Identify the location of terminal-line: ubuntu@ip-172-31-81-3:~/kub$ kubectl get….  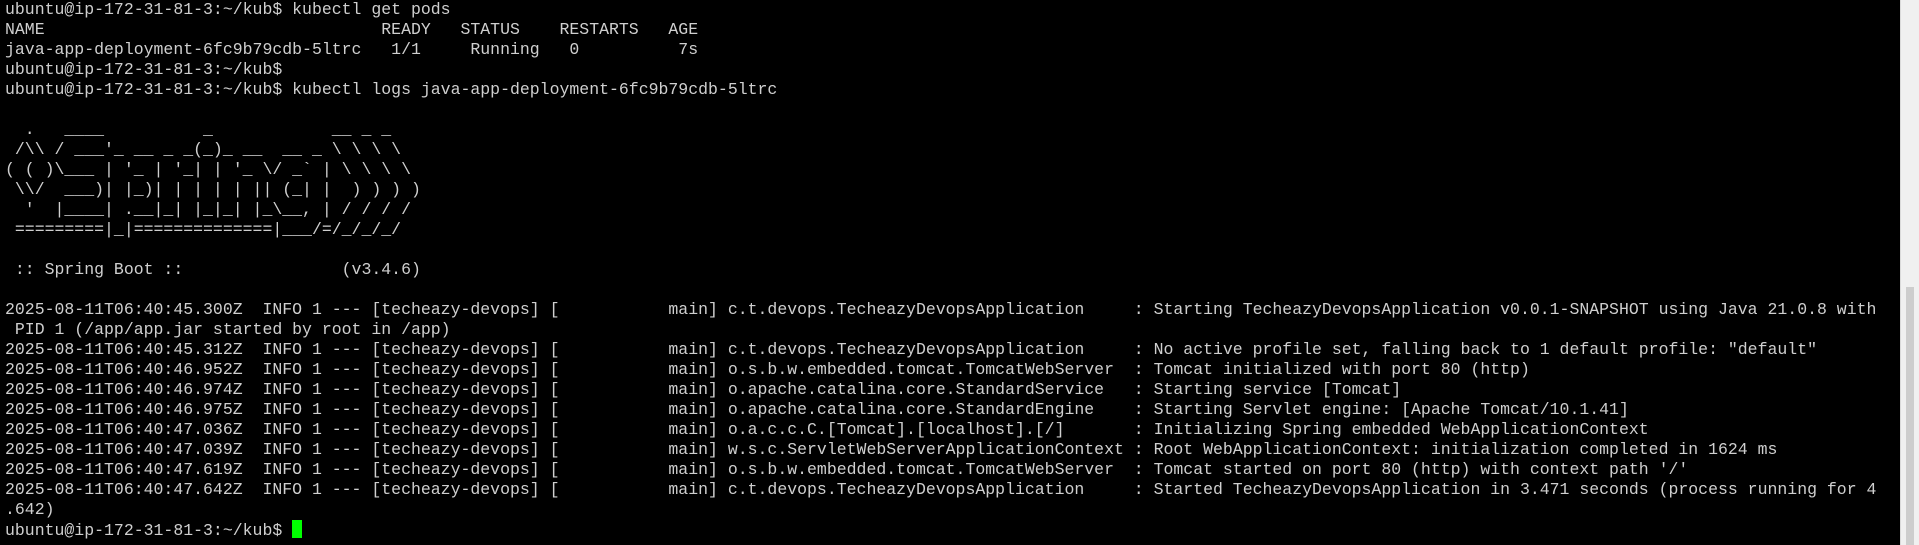
(228, 9).